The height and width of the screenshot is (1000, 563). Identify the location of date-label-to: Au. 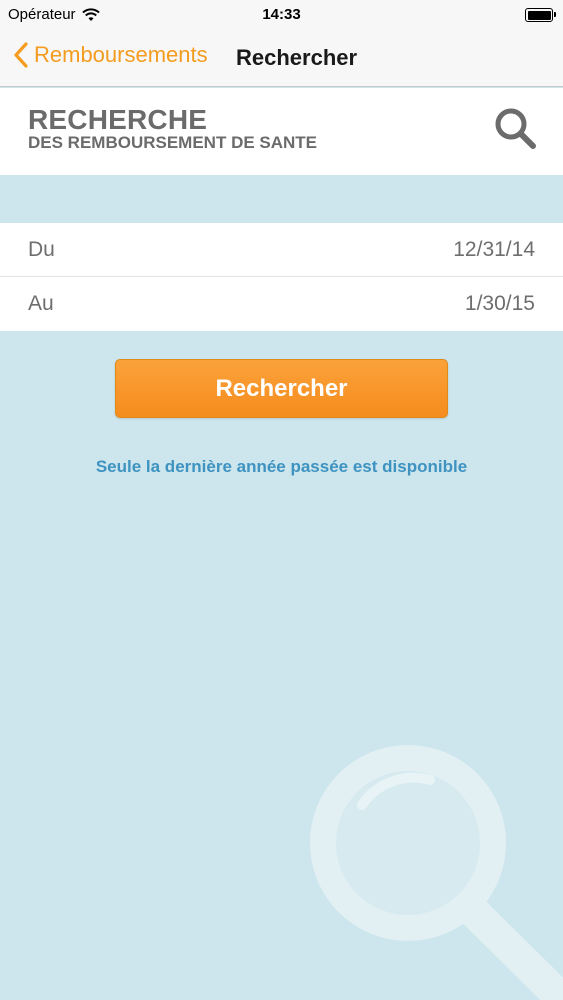
(41, 303).